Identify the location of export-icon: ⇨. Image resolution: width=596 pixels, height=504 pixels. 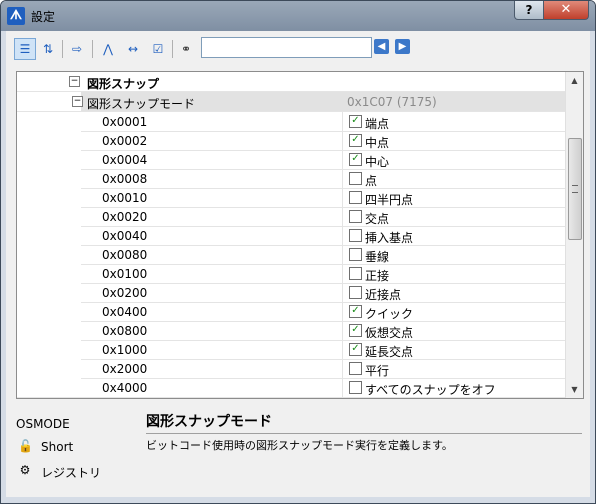
(77, 49).